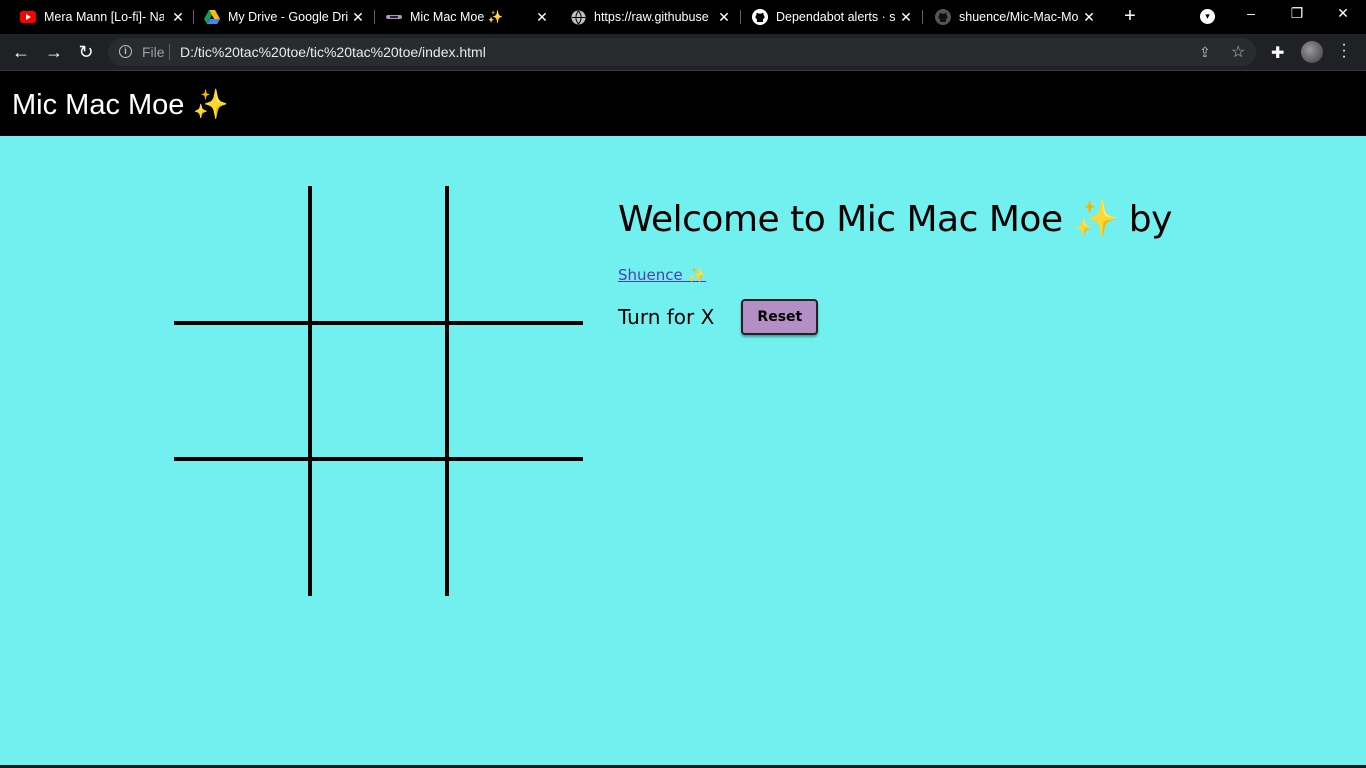 This screenshot has height=768, width=1366. What do you see at coordinates (1297, 13) in the screenshot?
I see `restore-icon: ❐` at bounding box center [1297, 13].